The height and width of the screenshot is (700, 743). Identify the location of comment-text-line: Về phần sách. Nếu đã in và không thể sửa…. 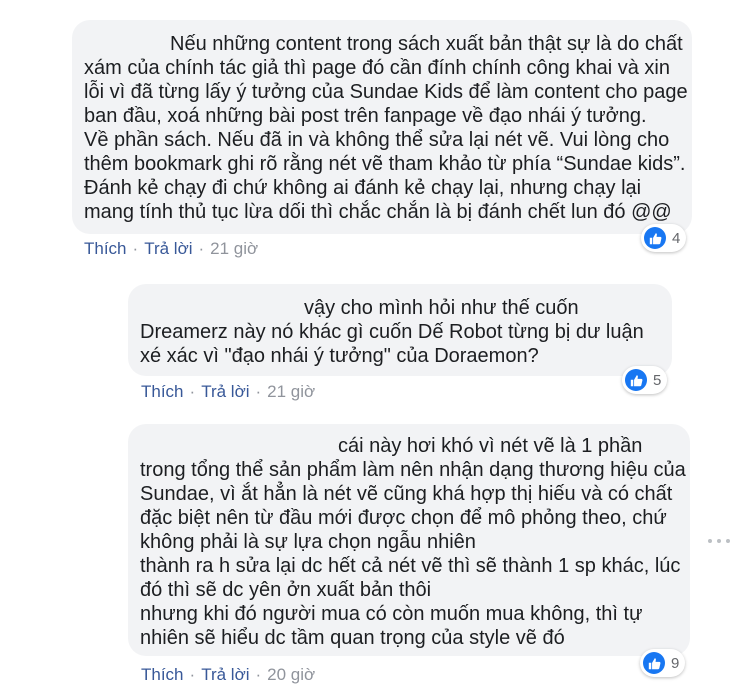
(377, 140).